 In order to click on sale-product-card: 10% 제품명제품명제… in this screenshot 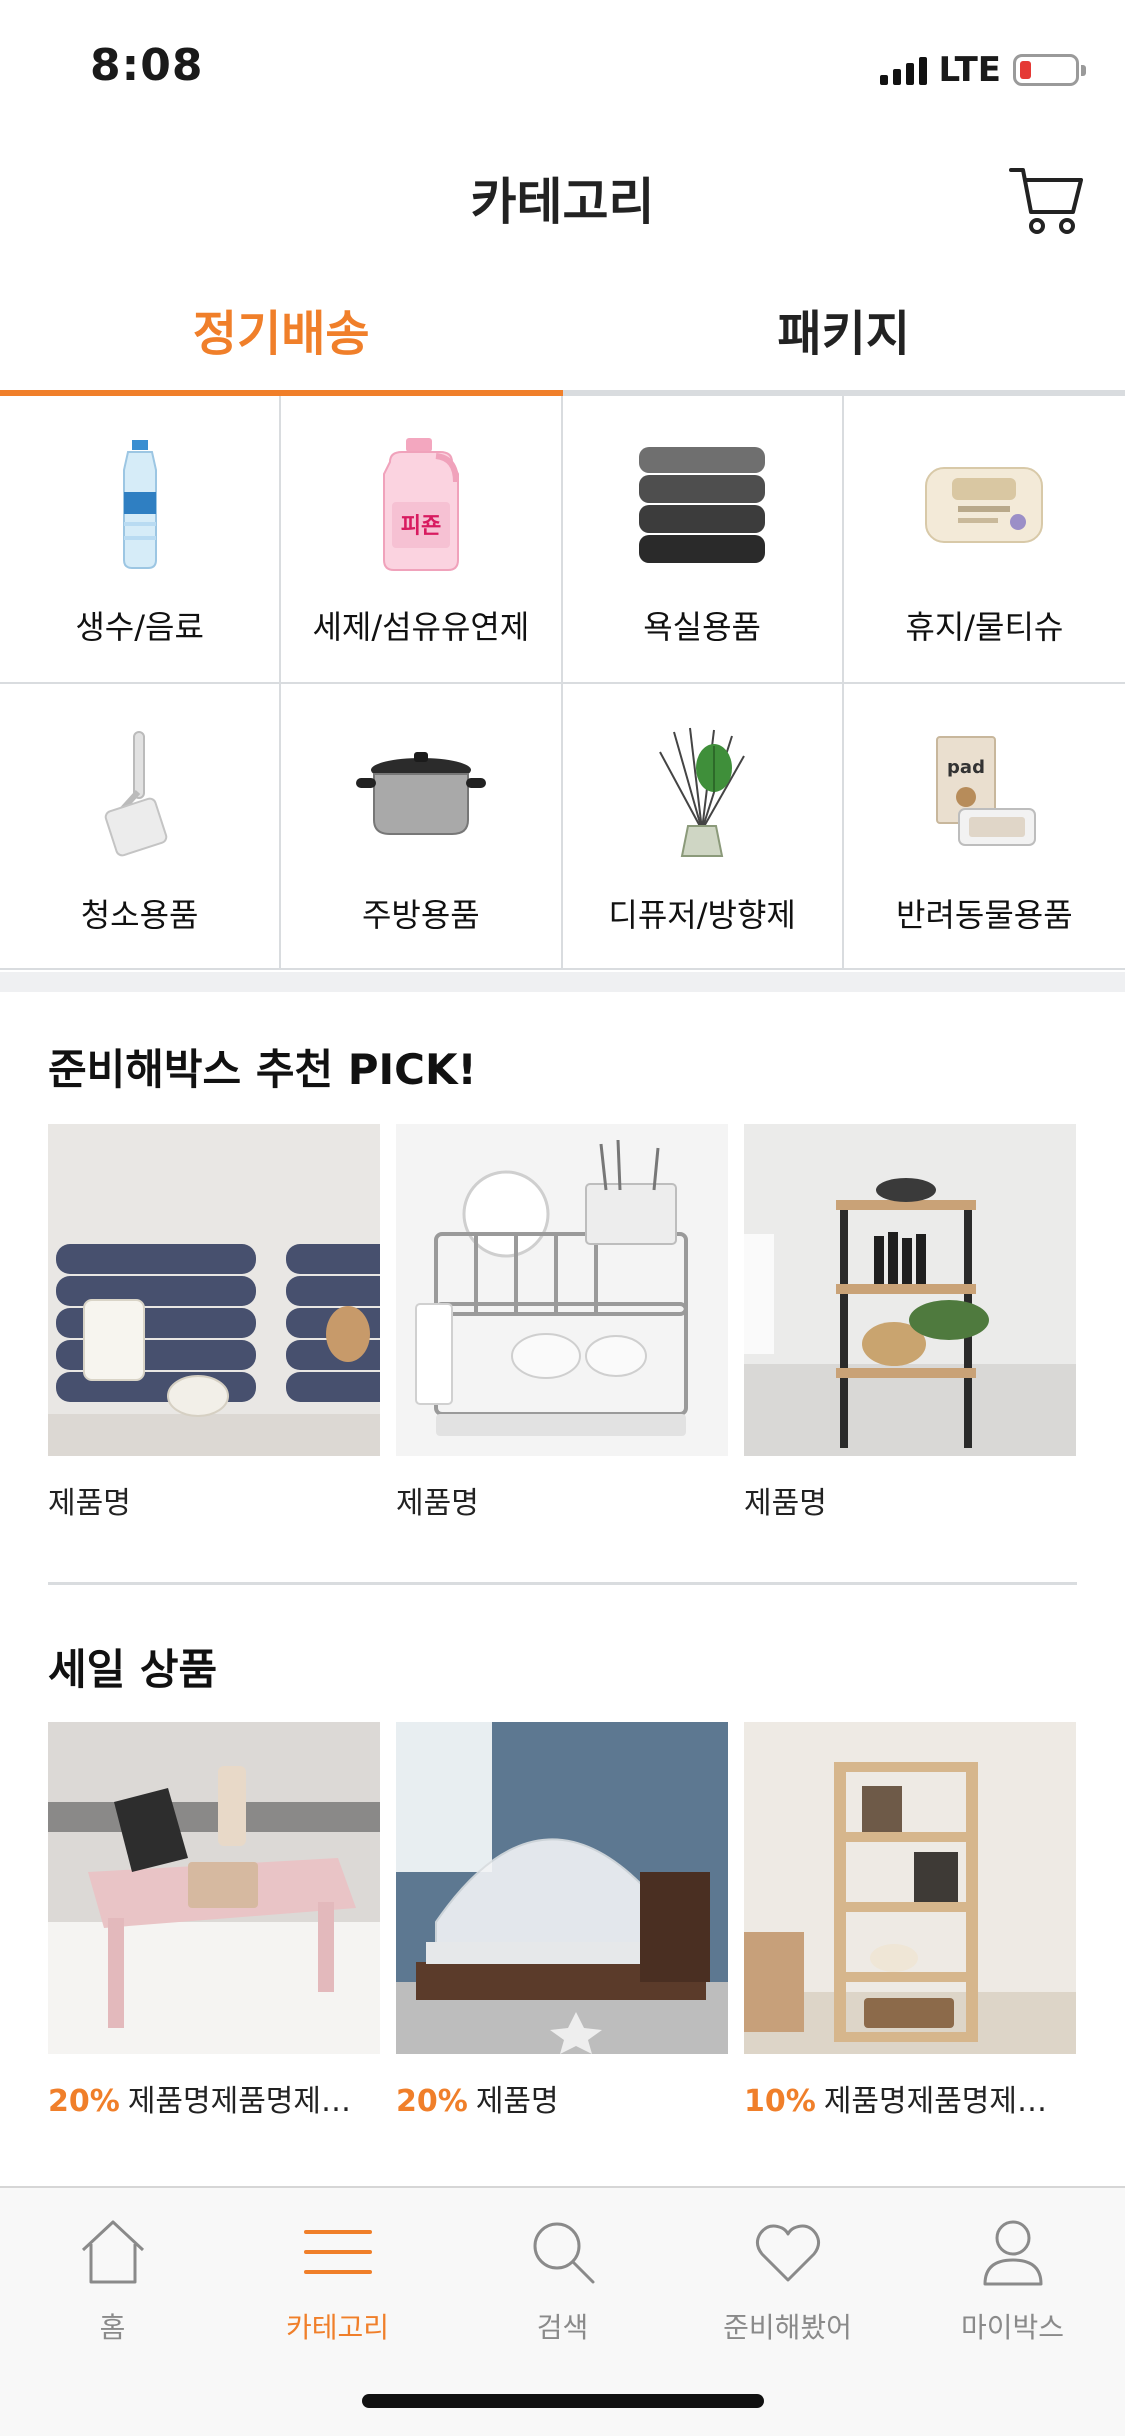, I will do `click(910, 1921)`.